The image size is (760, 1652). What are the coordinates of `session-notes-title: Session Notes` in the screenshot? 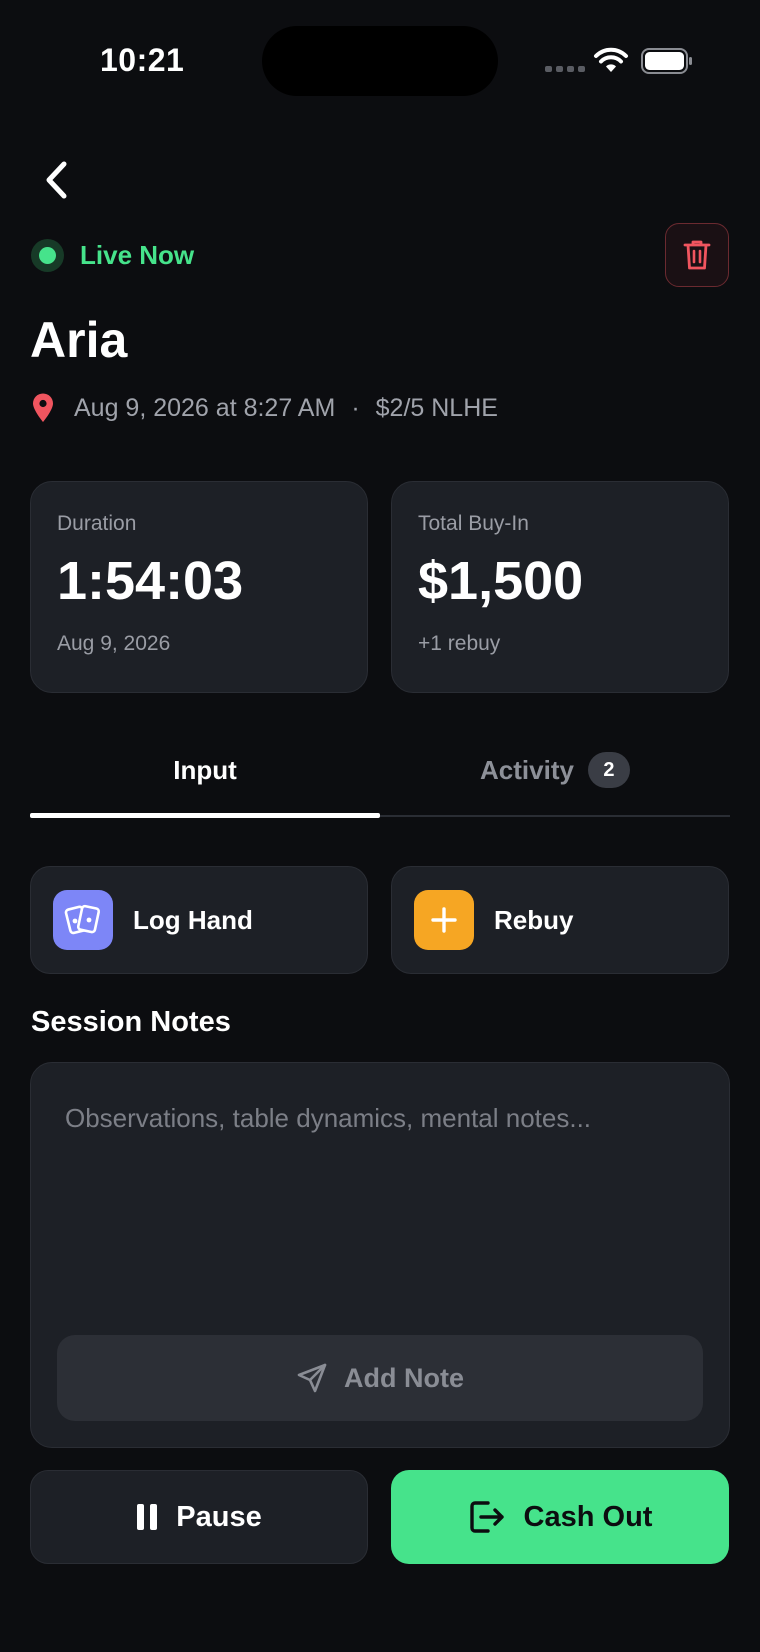 It's located at (131, 1022).